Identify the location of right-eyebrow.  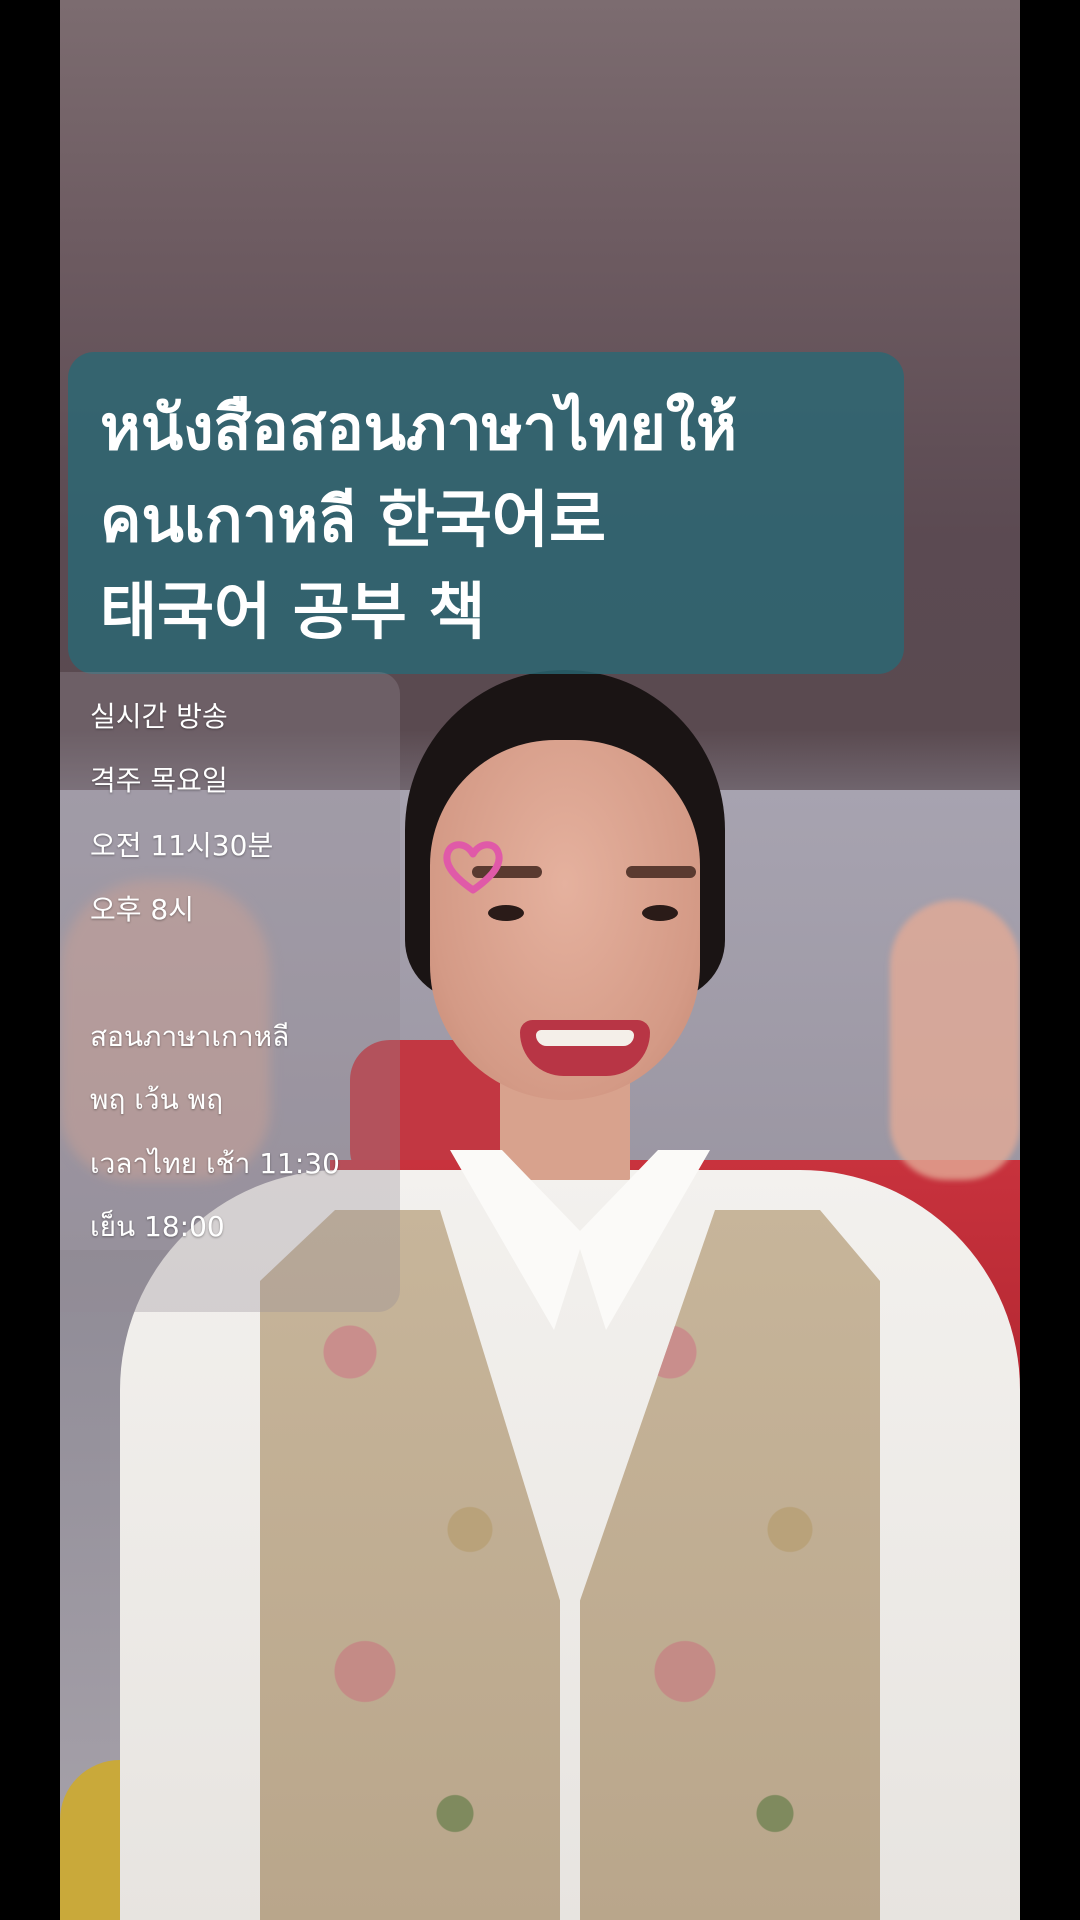
(661, 872).